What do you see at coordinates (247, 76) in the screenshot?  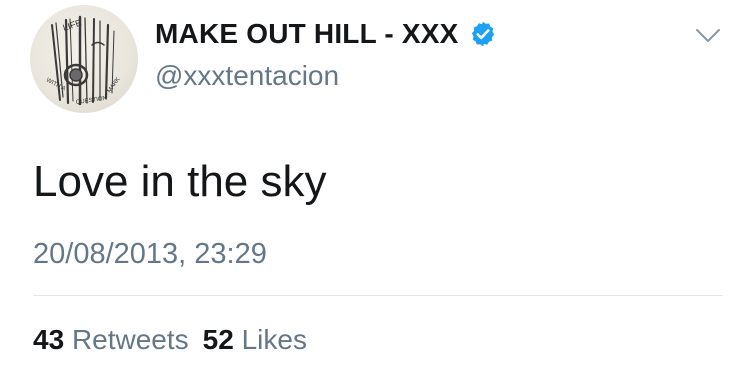 I see `user-handle: @xxxtentacion` at bounding box center [247, 76].